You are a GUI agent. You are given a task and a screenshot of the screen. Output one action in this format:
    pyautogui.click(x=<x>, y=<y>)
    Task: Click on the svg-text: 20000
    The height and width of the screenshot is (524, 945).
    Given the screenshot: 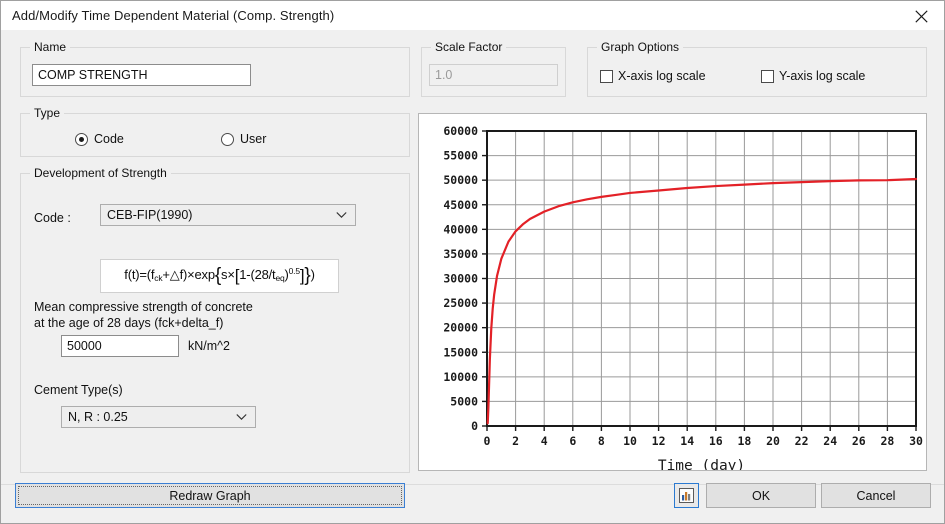 What is the action you would take?
    pyautogui.click(x=460, y=328)
    